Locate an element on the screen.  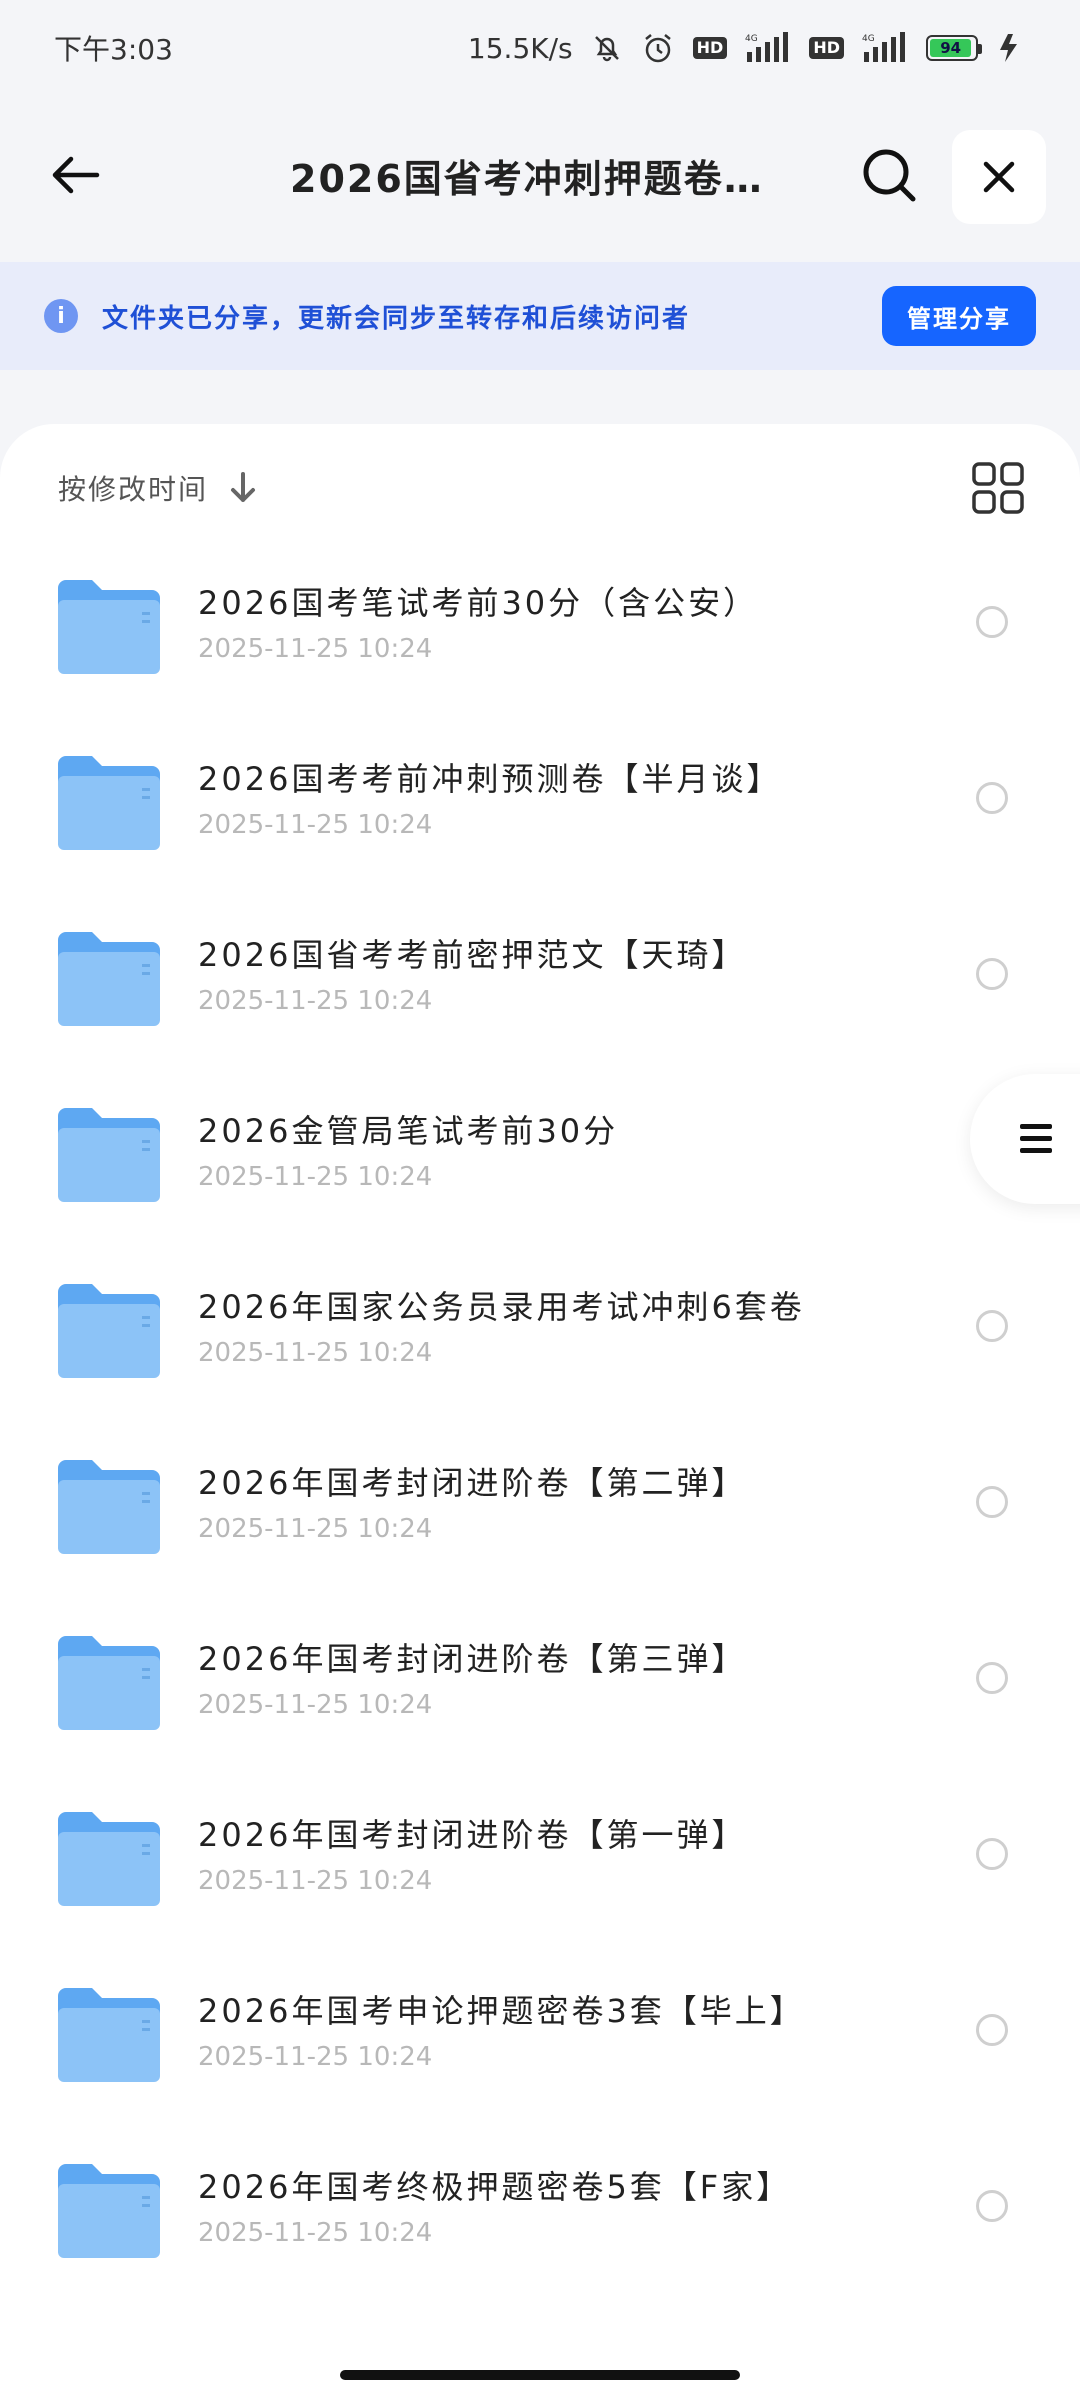
menu-icon is located at coordinates (1036, 1138).